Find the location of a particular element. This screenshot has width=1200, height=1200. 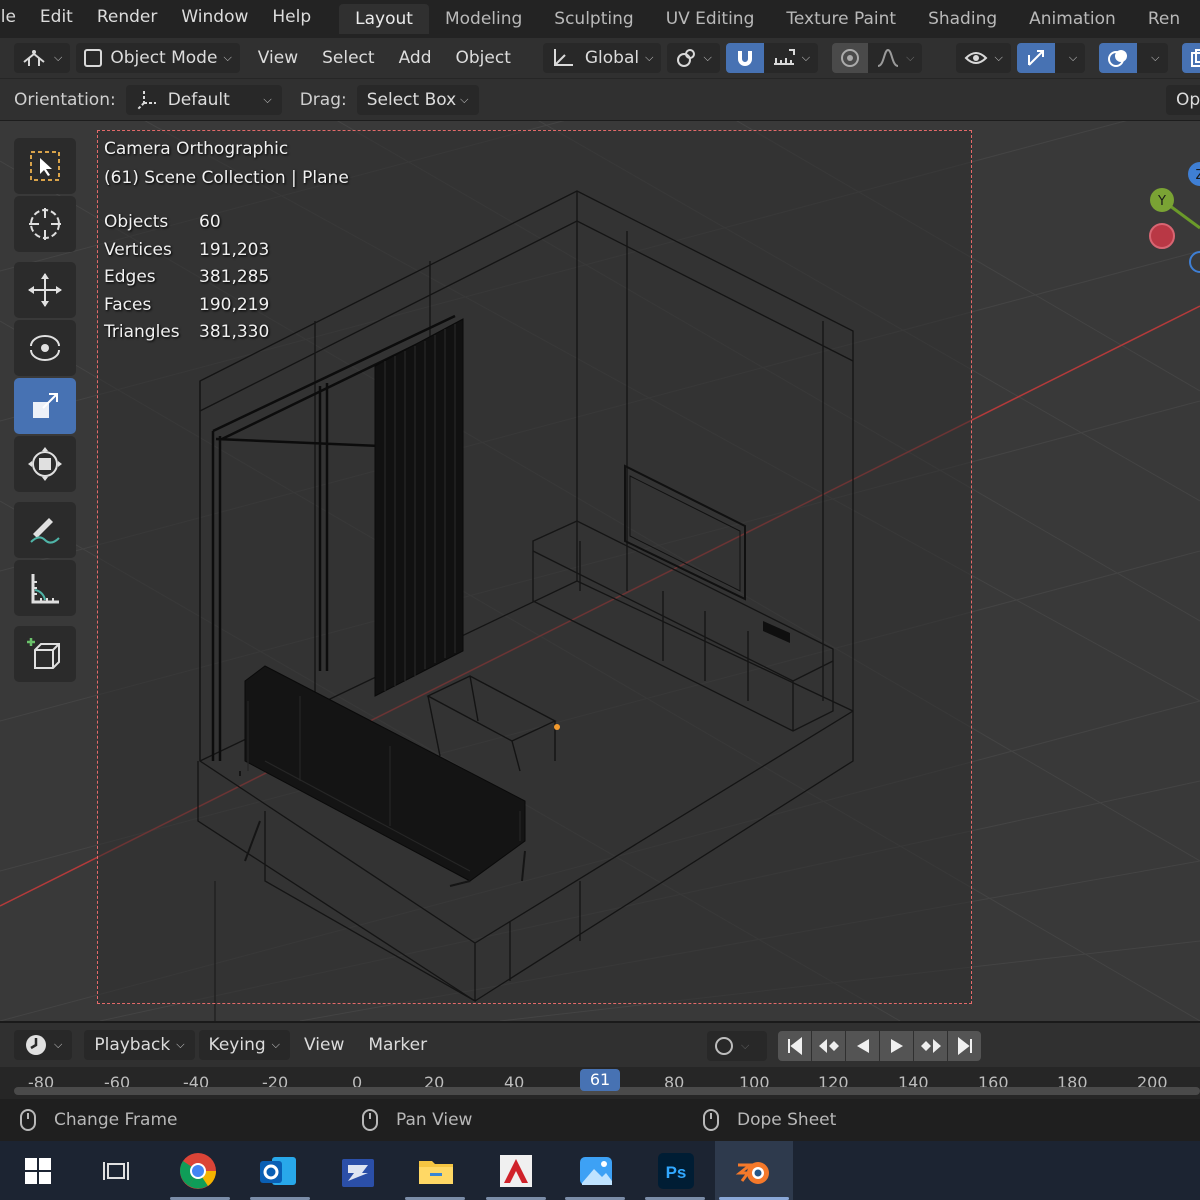

tab-modeling: Modeling is located at coordinates (483, 19).